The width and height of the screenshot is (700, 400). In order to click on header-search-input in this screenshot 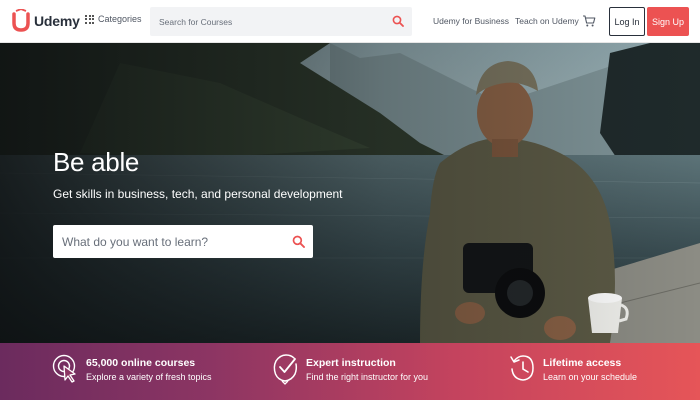, I will do `click(265, 21)`.